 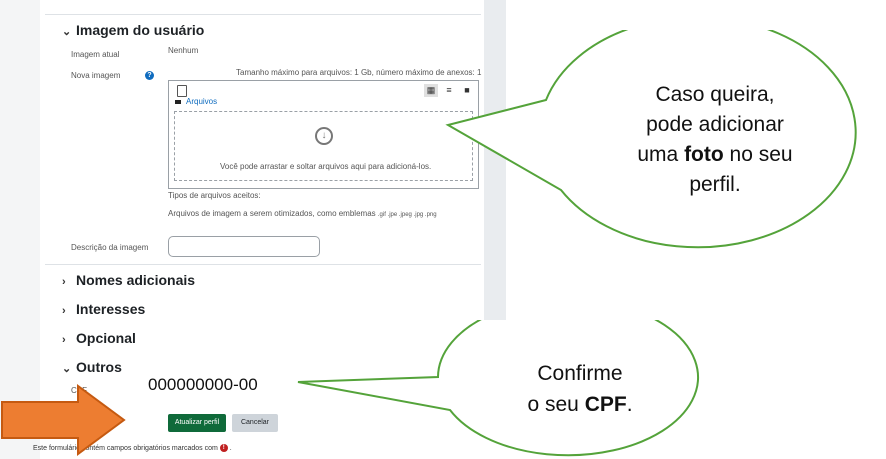 I want to click on cpf-callout-line2-post: ., so click(x=629, y=404).